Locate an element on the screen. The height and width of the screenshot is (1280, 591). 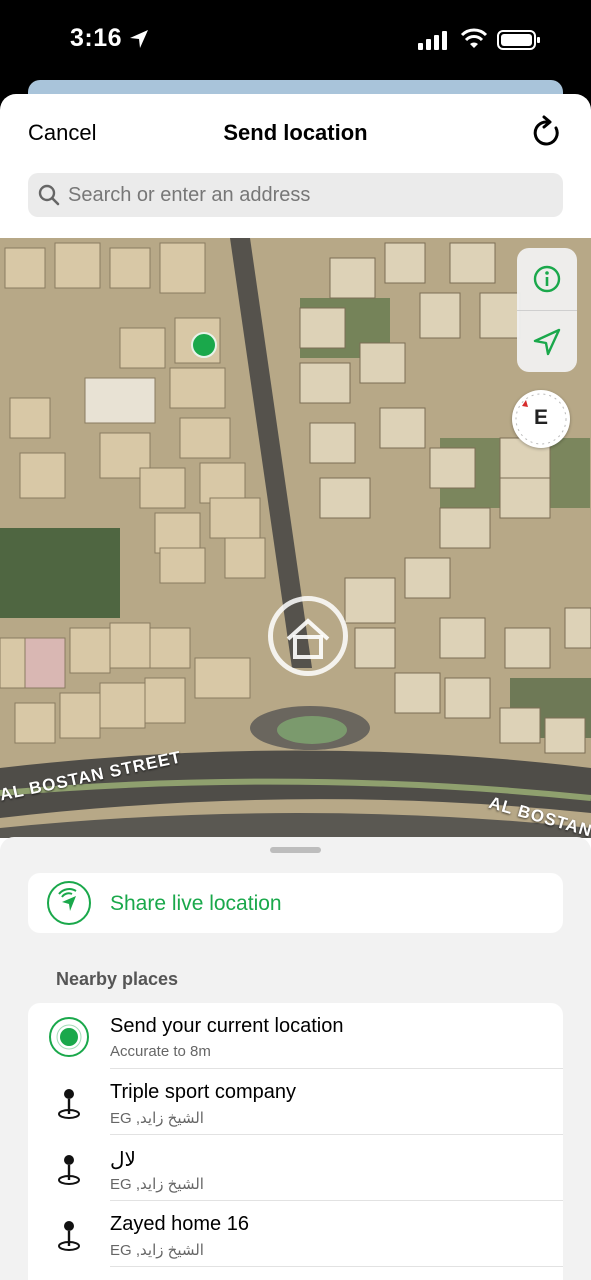
nav-bar: Cancel Send location is located at coordinates (295, 134).